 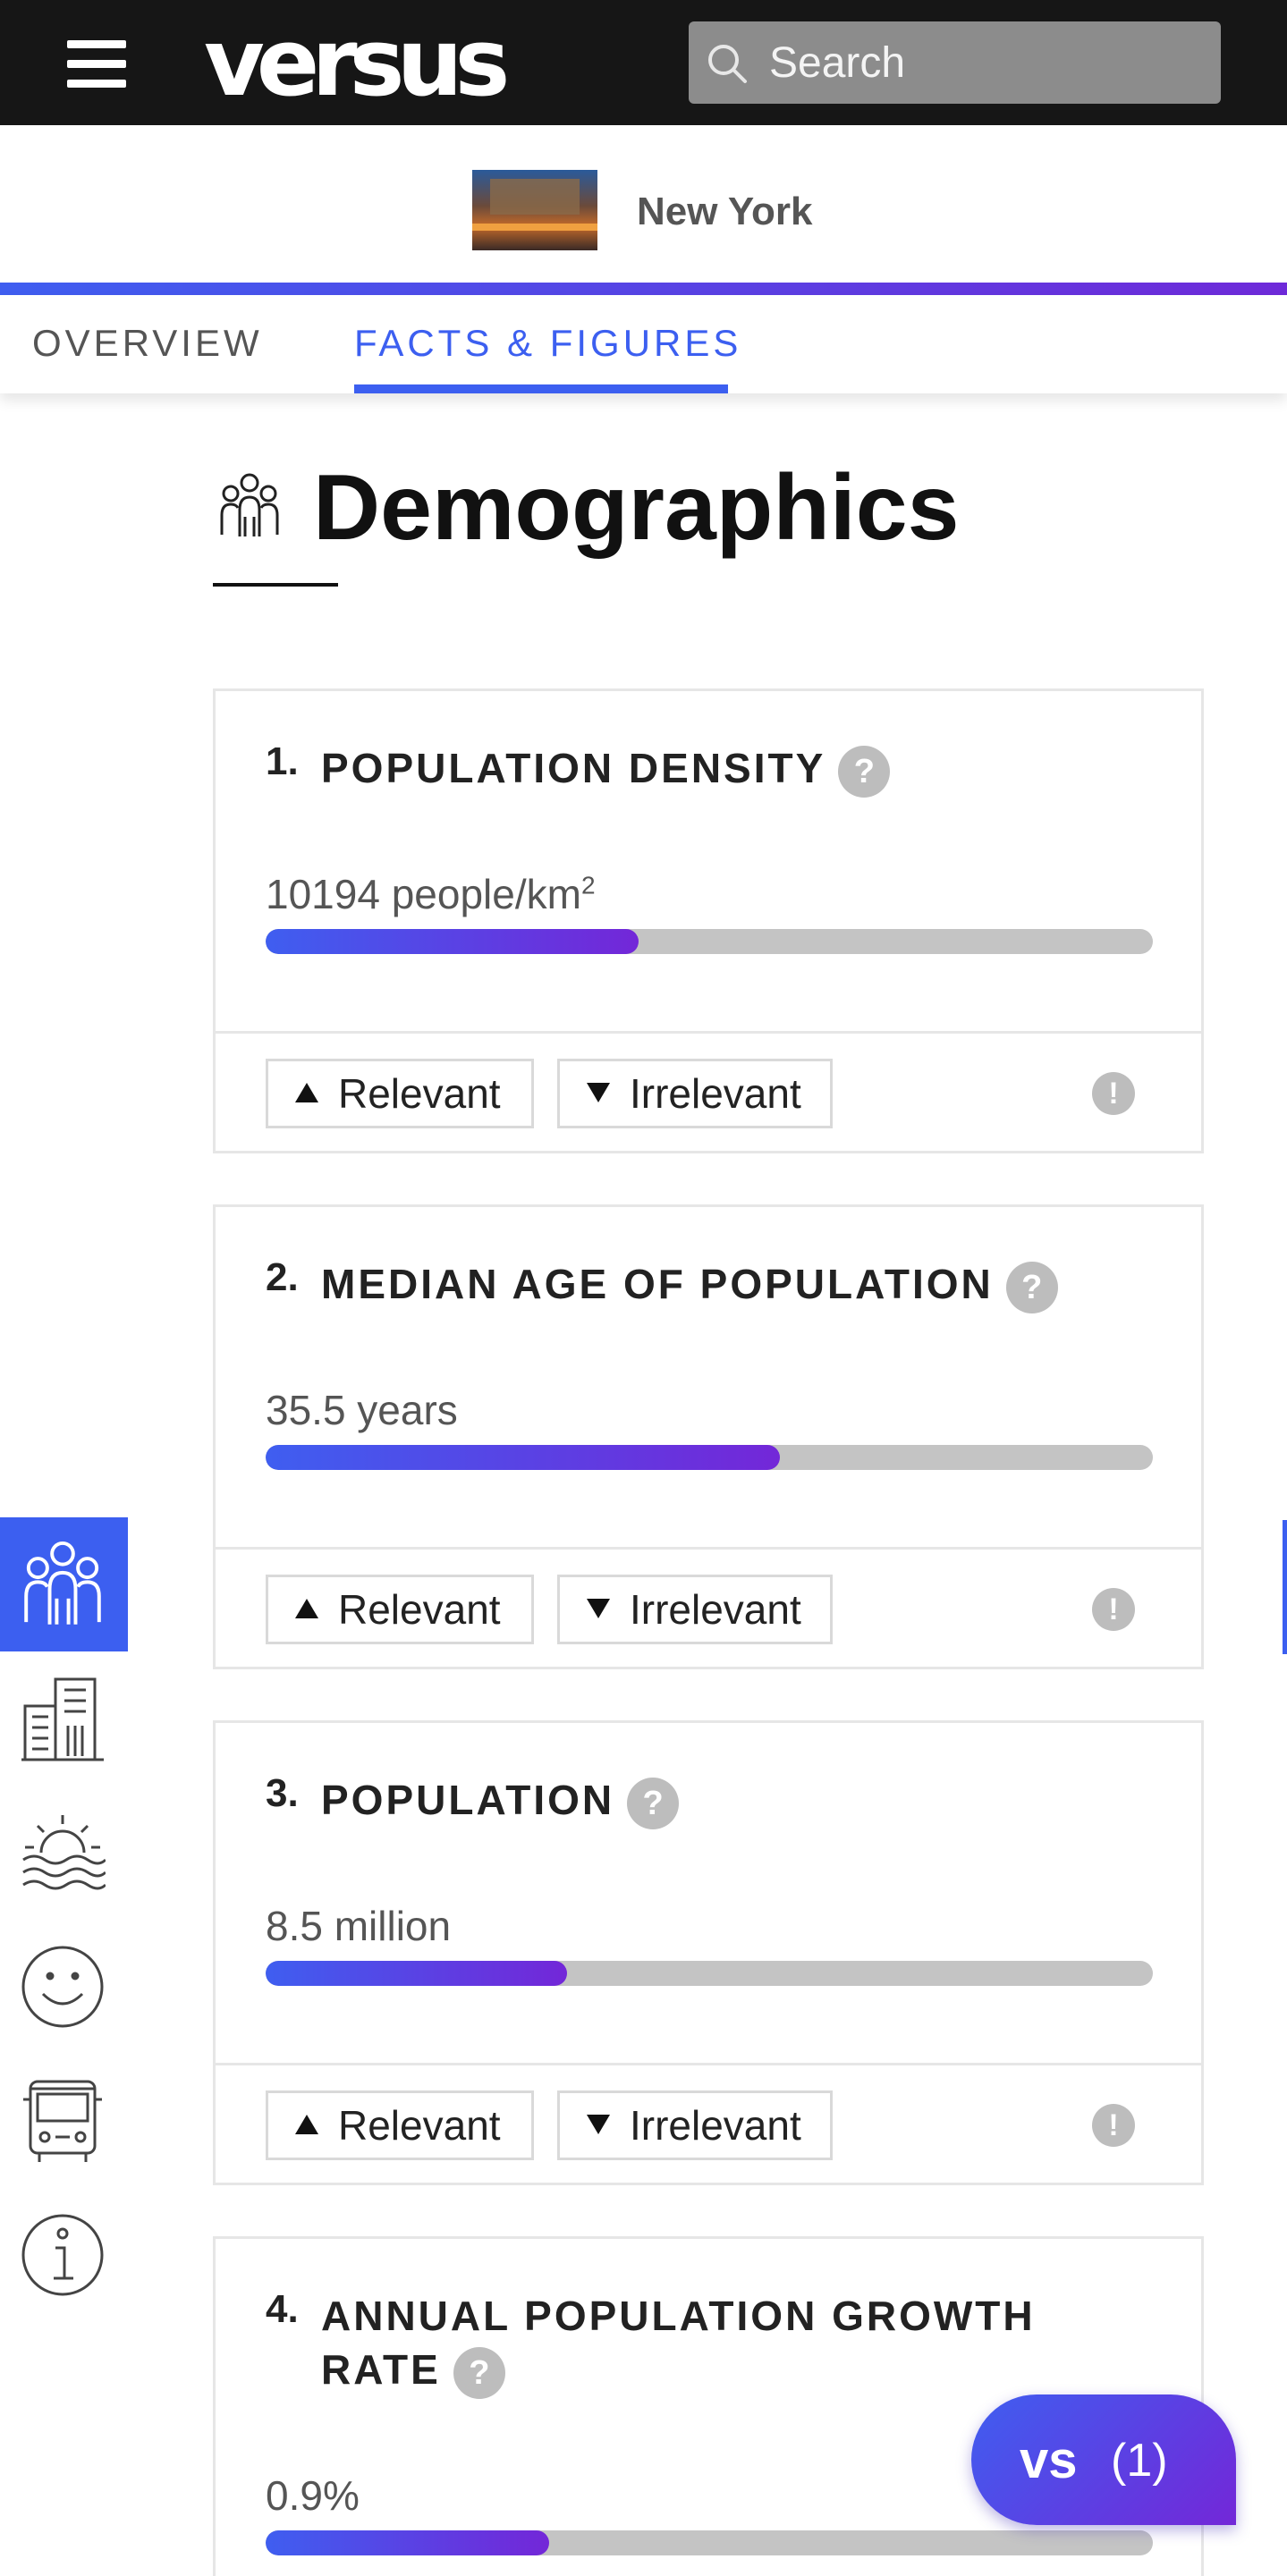 What do you see at coordinates (275, 585) in the screenshot?
I see `section-underline` at bounding box center [275, 585].